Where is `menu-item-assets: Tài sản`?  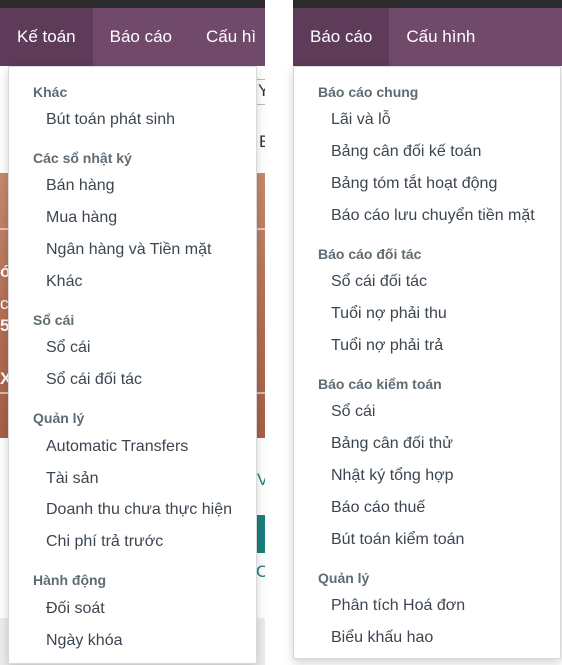
menu-item-assets: Tài sản is located at coordinates (72, 479).